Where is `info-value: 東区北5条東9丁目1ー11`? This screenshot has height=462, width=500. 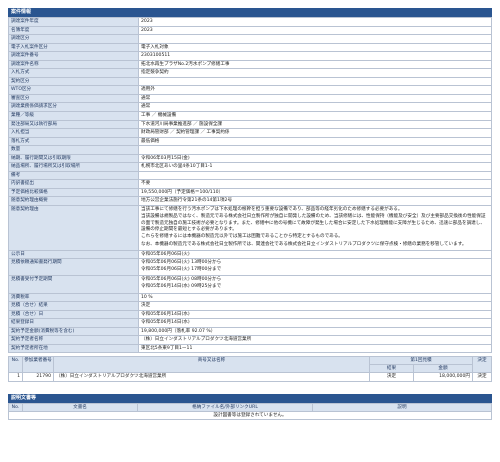 info-value: 東区北5条東9丁目1ー11 is located at coordinates (315, 348).